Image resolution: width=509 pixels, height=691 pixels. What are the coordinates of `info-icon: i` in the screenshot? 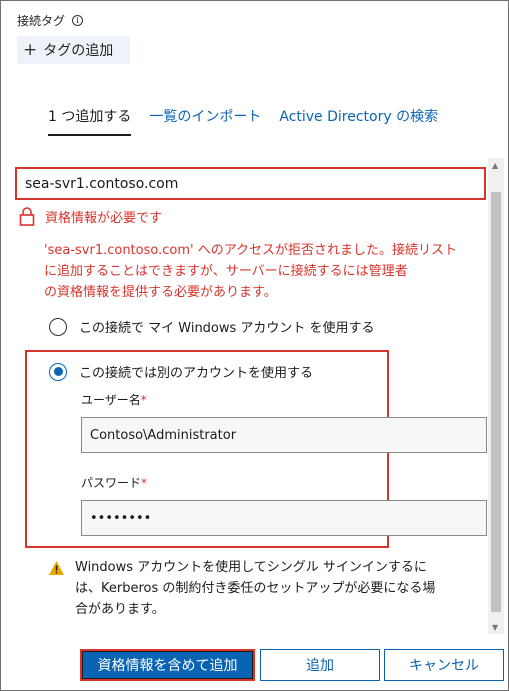 It's located at (78, 20).